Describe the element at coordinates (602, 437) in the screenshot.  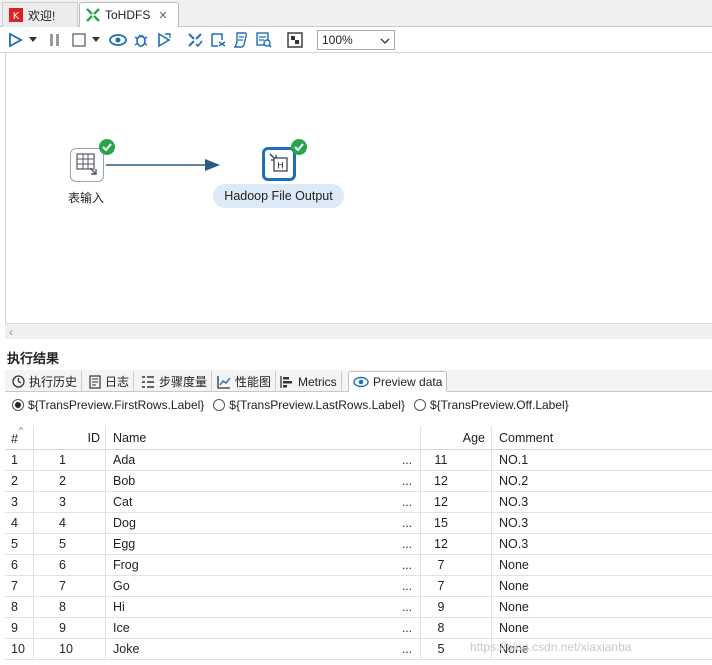
I see `column-header-comment: Comment` at that location.